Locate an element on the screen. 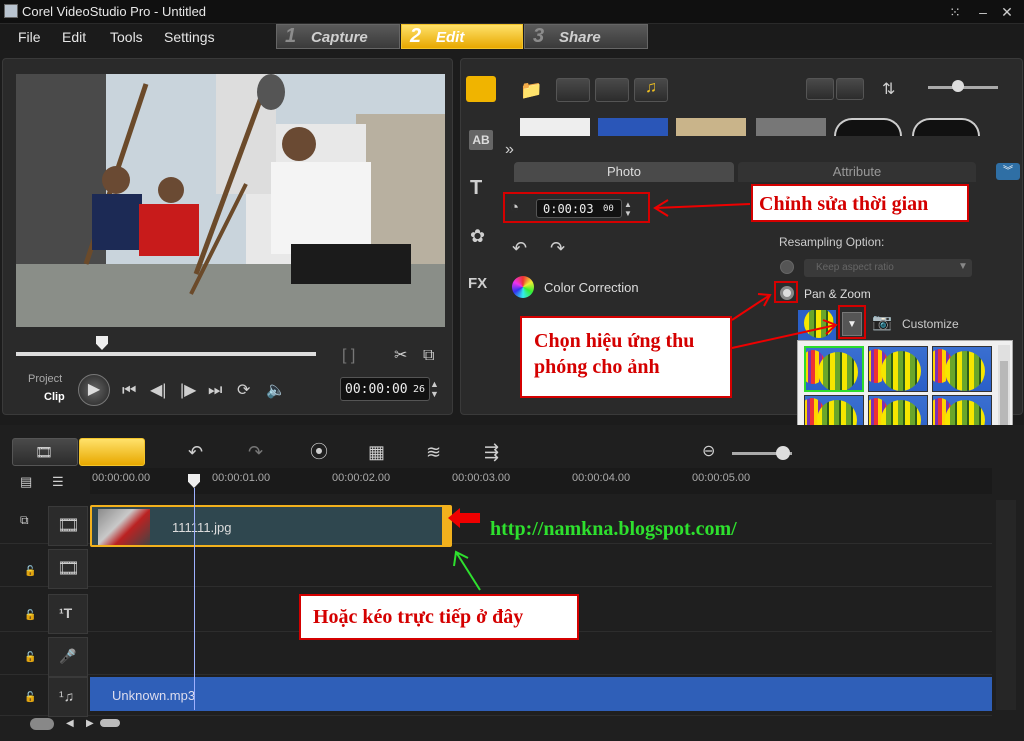  drag-annotation: Hoặc kéo trực tiếp ở đây is located at coordinates (439, 617).